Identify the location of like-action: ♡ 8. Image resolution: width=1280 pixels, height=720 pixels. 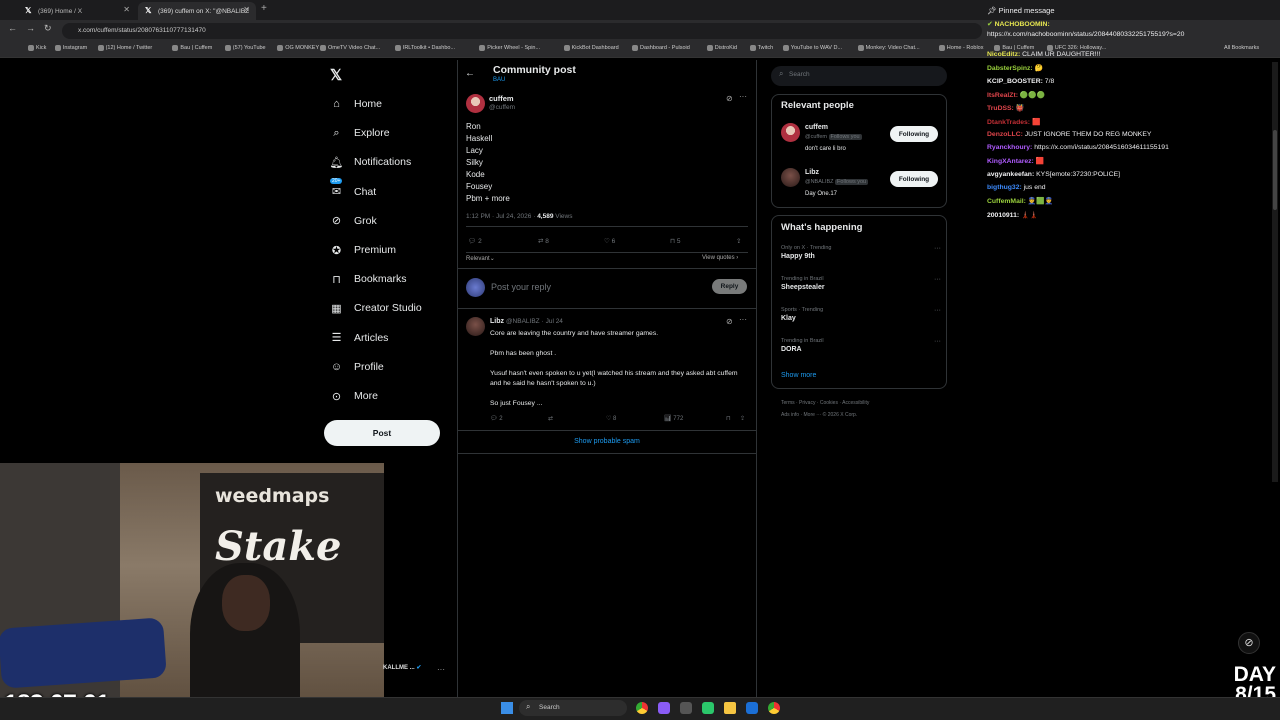
(635, 418).